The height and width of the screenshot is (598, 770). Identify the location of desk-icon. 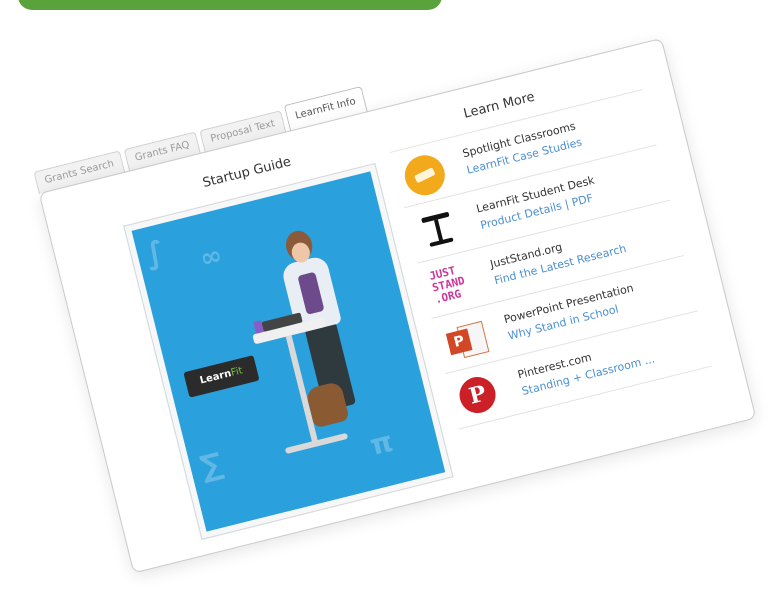
(439, 228).